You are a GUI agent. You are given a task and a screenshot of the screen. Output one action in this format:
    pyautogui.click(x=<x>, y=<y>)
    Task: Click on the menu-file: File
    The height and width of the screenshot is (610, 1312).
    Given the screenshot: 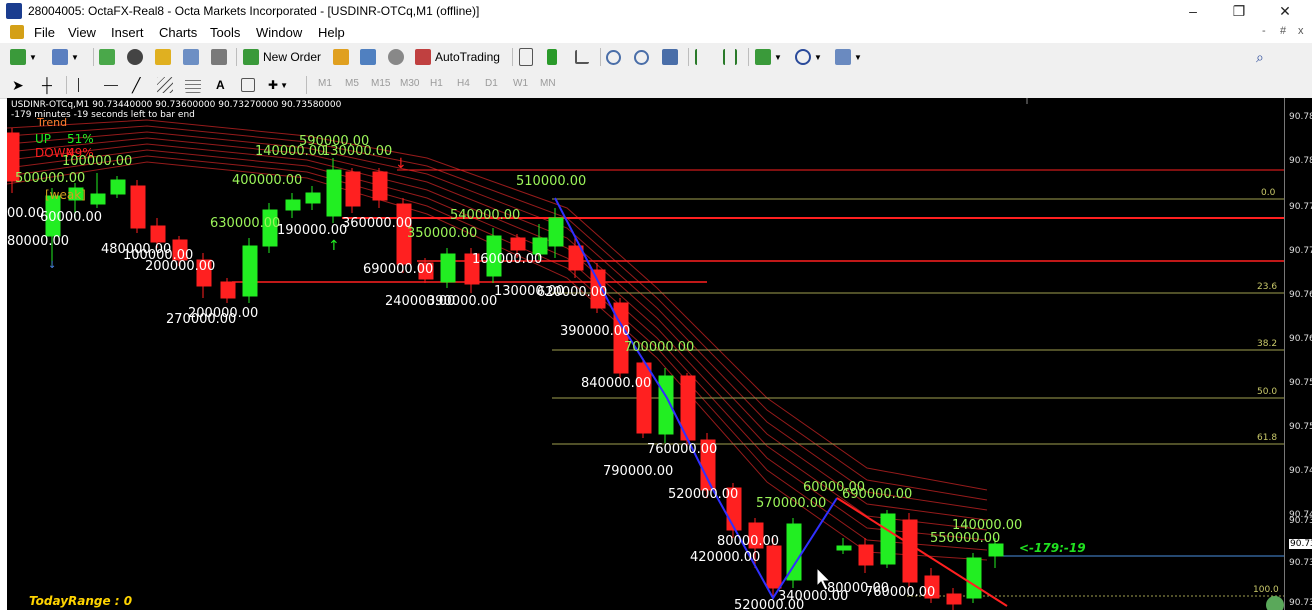 What is the action you would take?
    pyautogui.click(x=44, y=32)
    